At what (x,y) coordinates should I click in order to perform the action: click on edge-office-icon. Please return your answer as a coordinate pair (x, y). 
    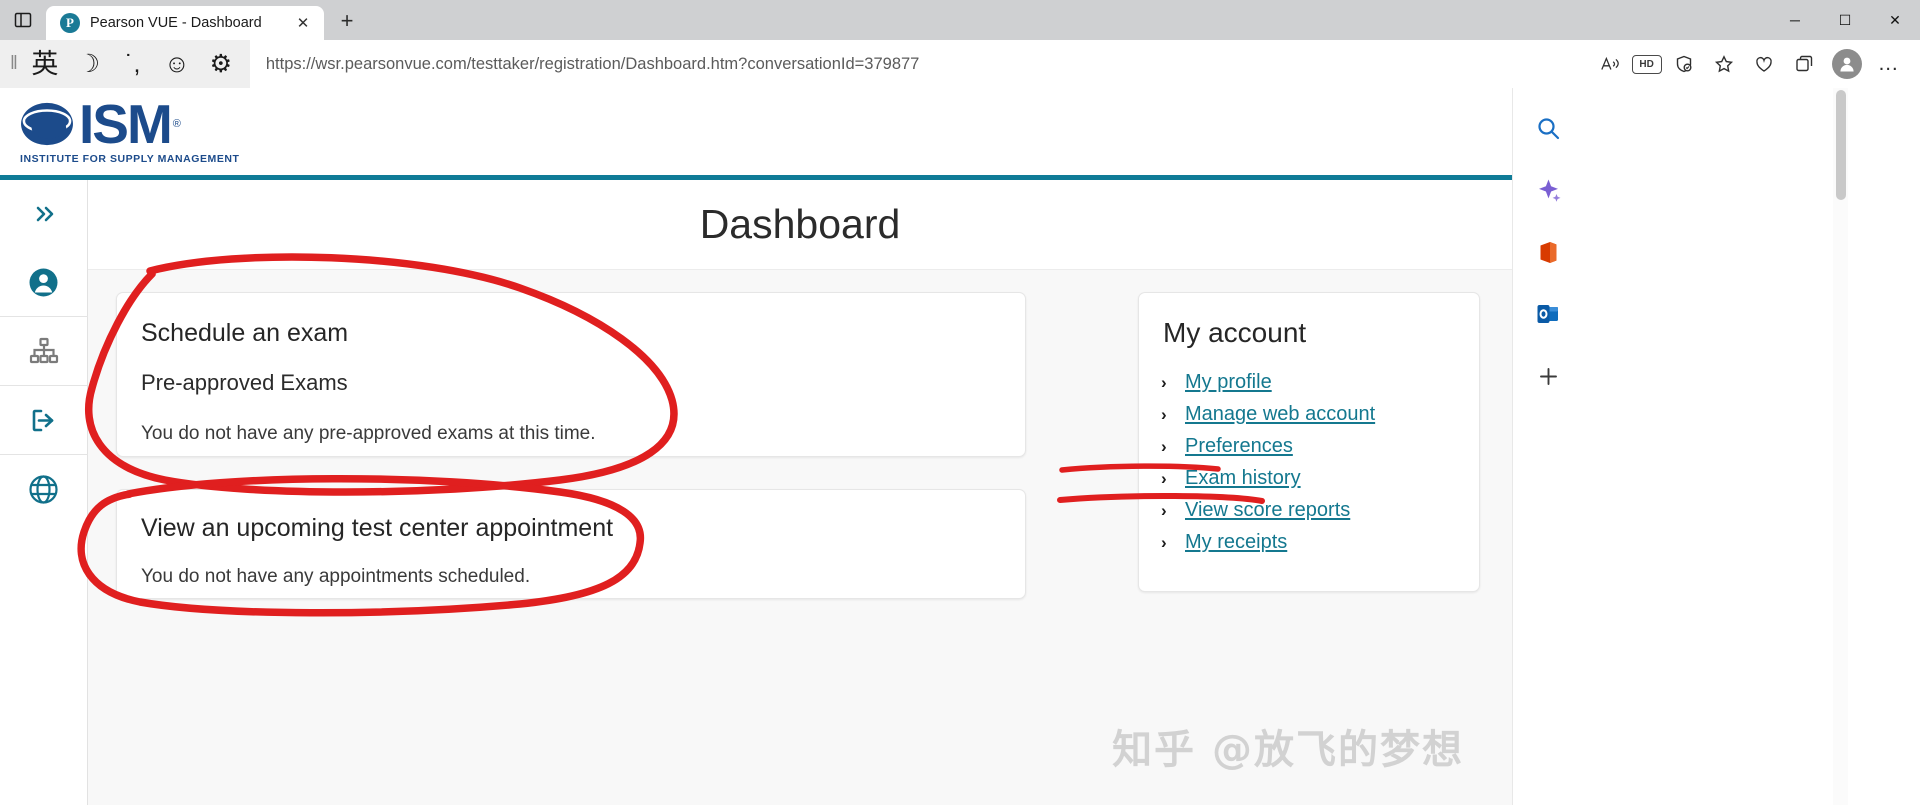
    Looking at the image, I should click on (1549, 252).